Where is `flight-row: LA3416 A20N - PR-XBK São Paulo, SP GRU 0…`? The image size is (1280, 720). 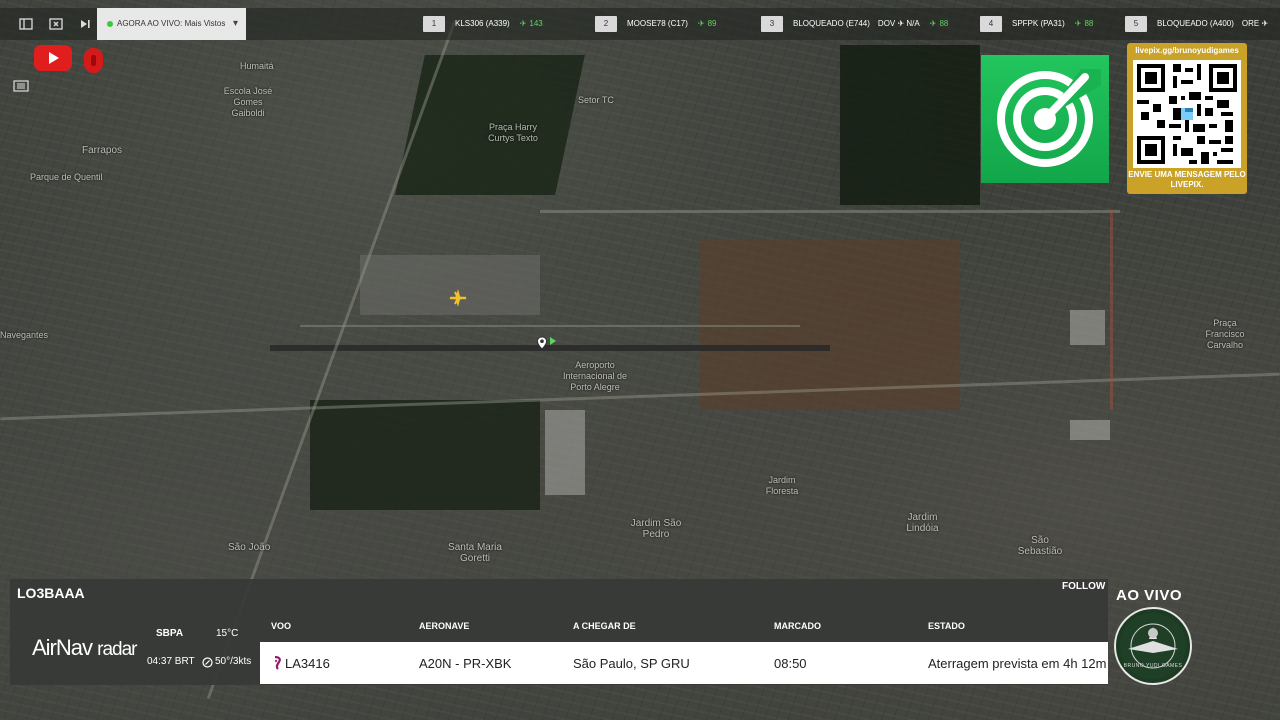 flight-row: LA3416 A20N - PR-XBK São Paulo, SP GRU 0… is located at coordinates (684, 663).